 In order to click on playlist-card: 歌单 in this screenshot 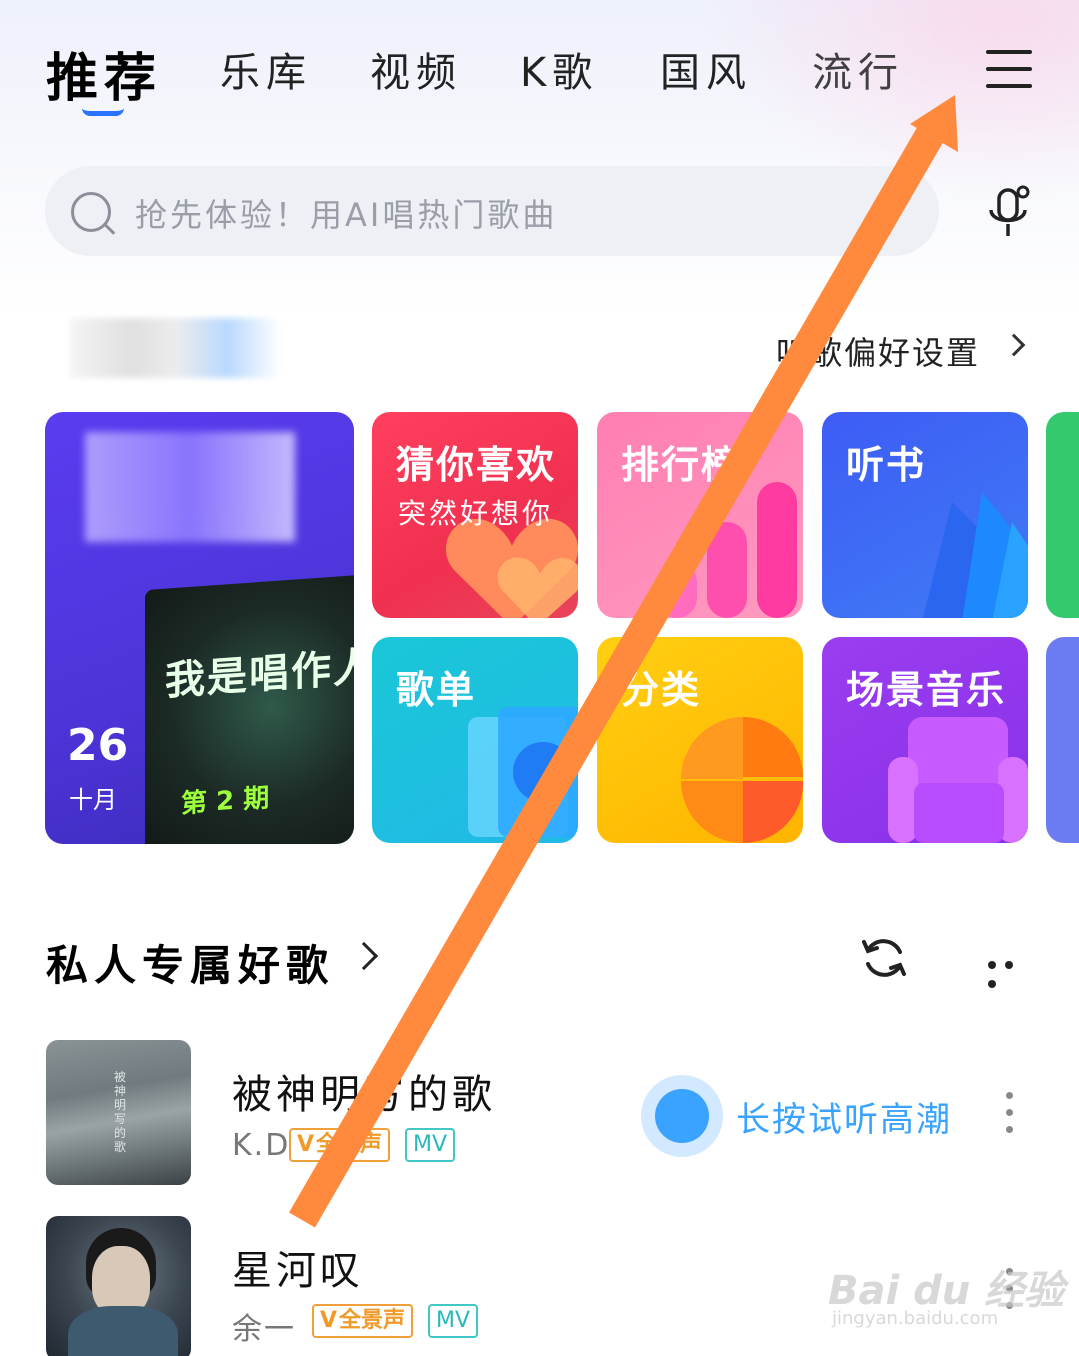, I will do `click(475, 740)`.